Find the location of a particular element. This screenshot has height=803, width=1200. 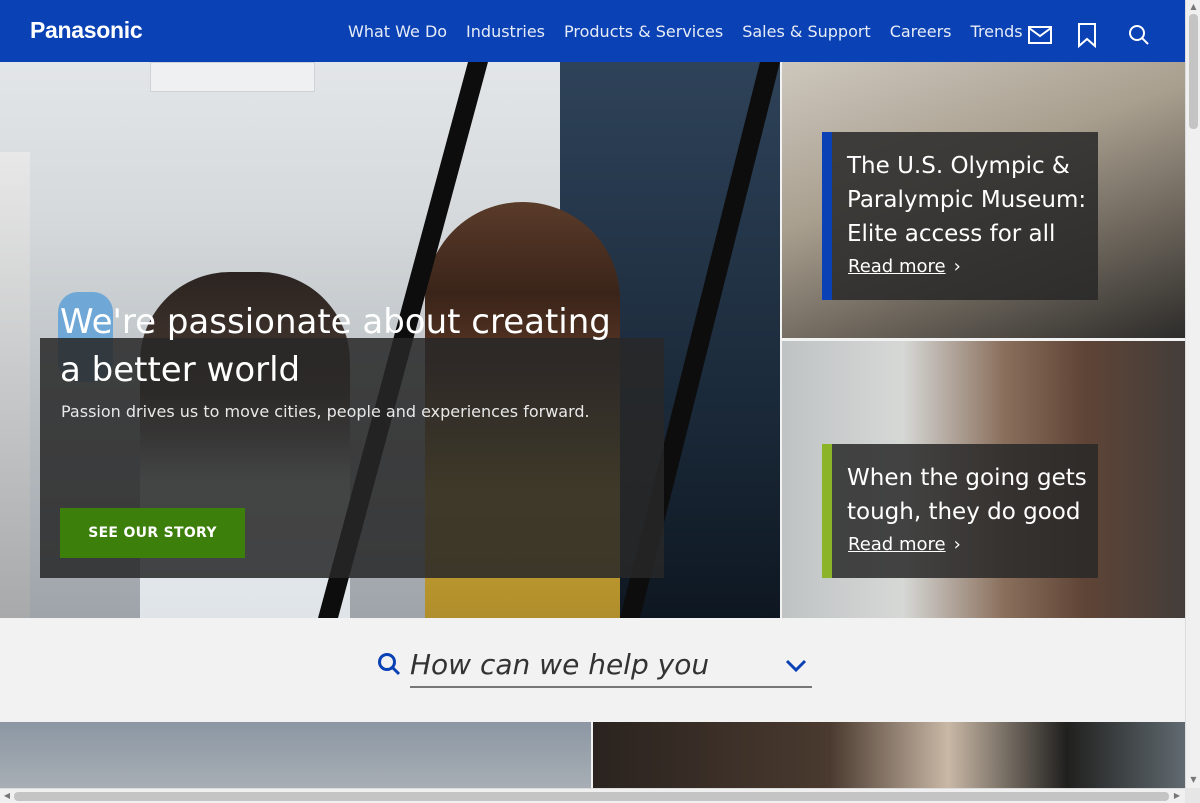

scrollbar-corner is located at coordinates (1192, 795).